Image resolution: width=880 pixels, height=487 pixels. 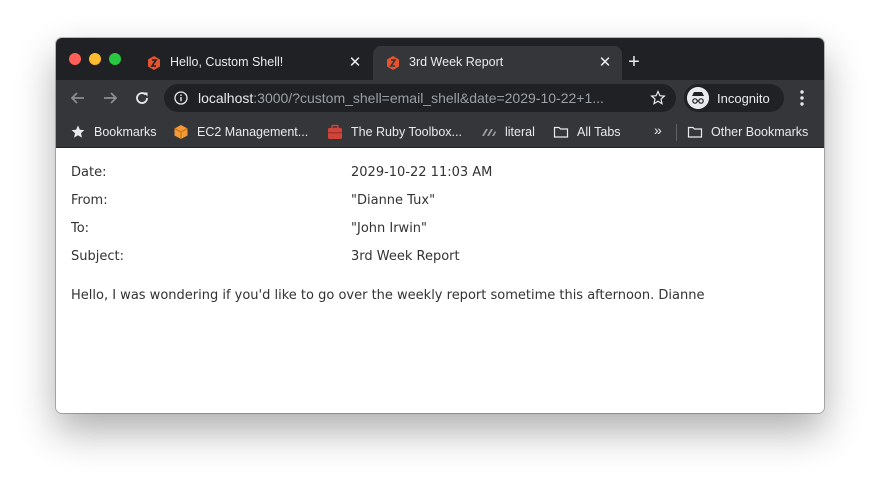 What do you see at coordinates (115, 59) in the screenshot?
I see `window-maximize-button` at bounding box center [115, 59].